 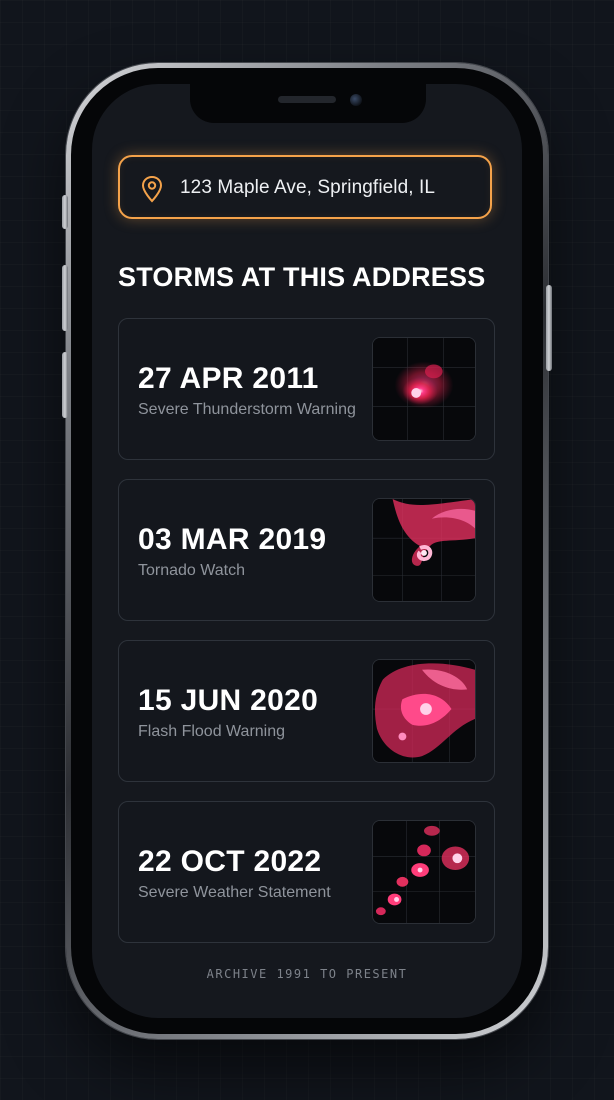 What do you see at coordinates (212, 731) in the screenshot?
I see `storm-type: Flash Flood Warning` at bounding box center [212, 731].